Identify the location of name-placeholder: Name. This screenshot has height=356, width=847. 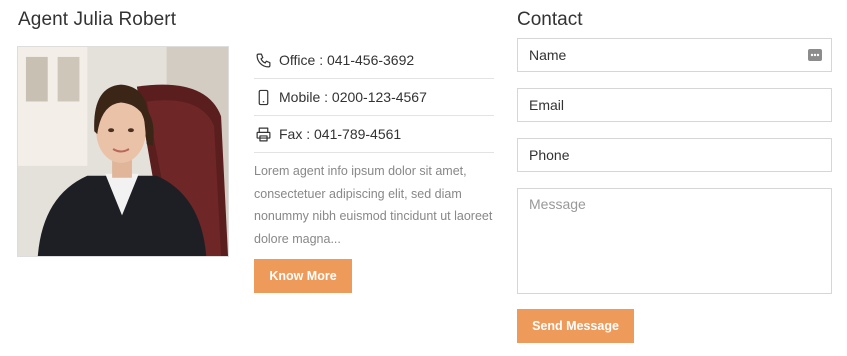
(548, 55).